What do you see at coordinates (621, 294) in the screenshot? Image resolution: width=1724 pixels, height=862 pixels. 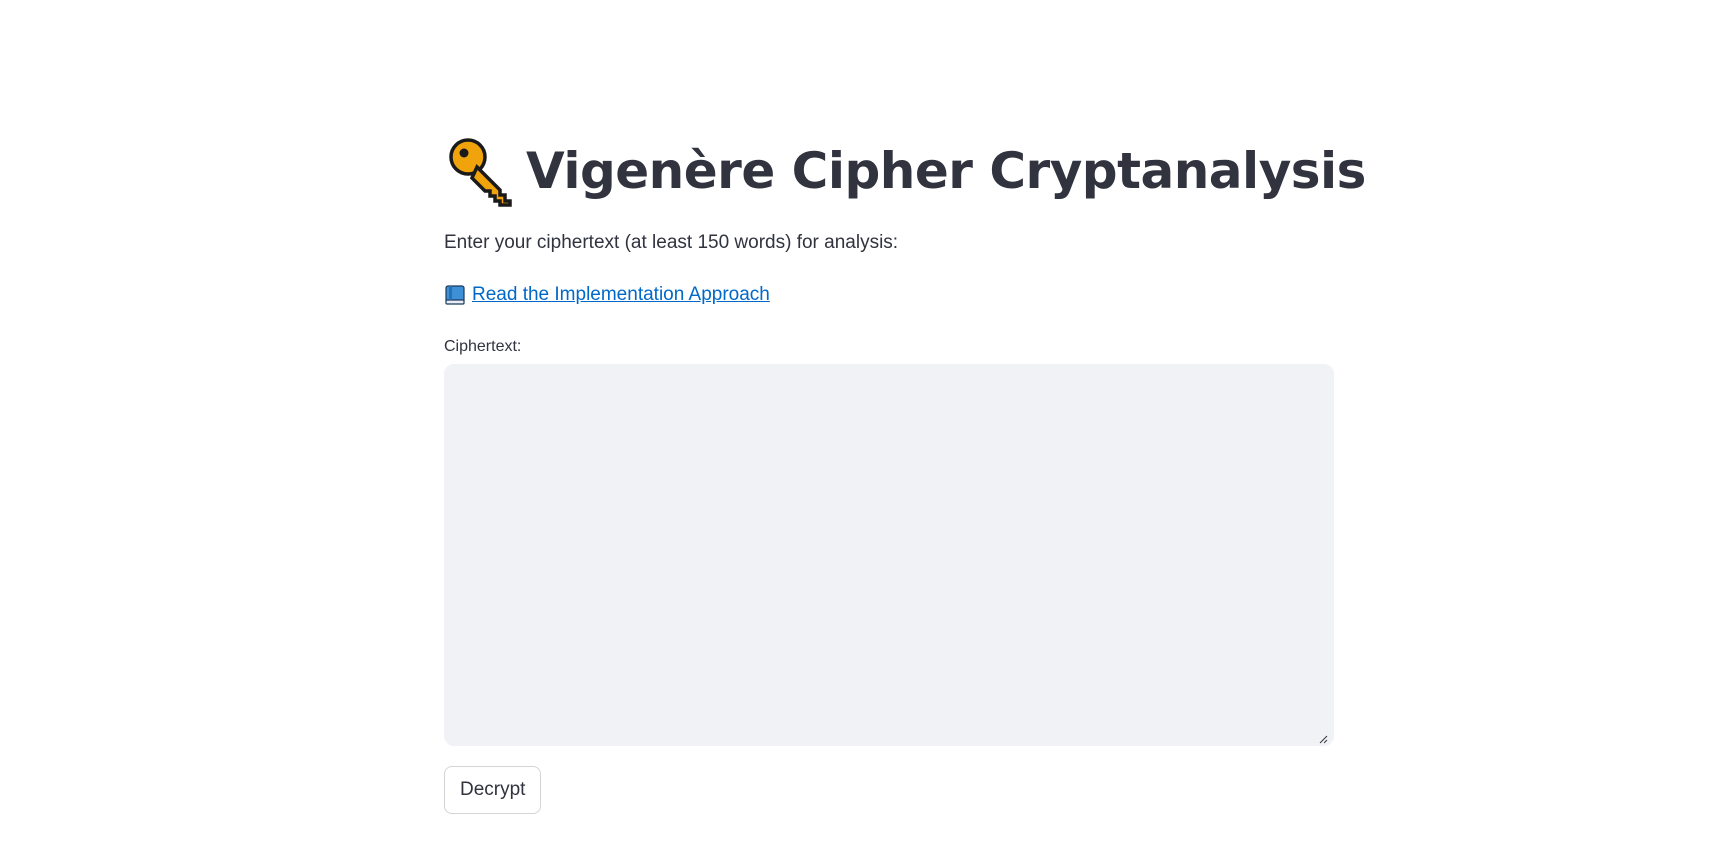 I see `implementation-approach-link-label: Read the Implementation Approach` at bounding box center [621, 294].